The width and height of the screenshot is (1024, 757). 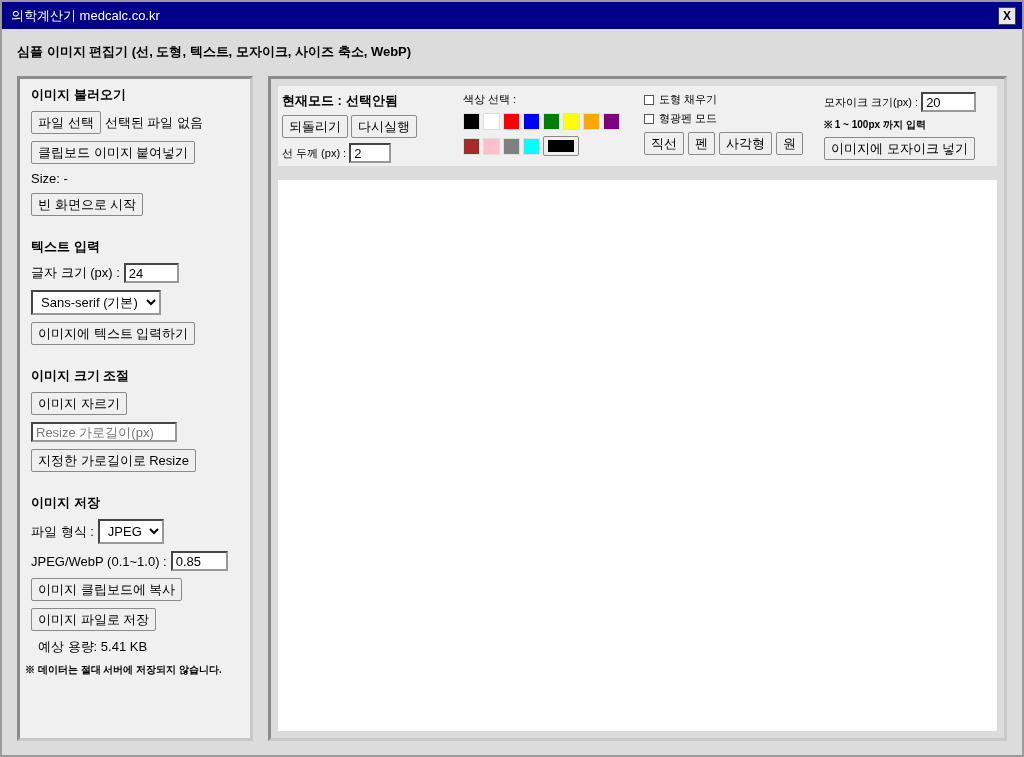 What do you see at coordinates (96, 302) in the screenshot?
I see `font-dropdown: Sans-serif (기본)` at bounding box center [96, 302].